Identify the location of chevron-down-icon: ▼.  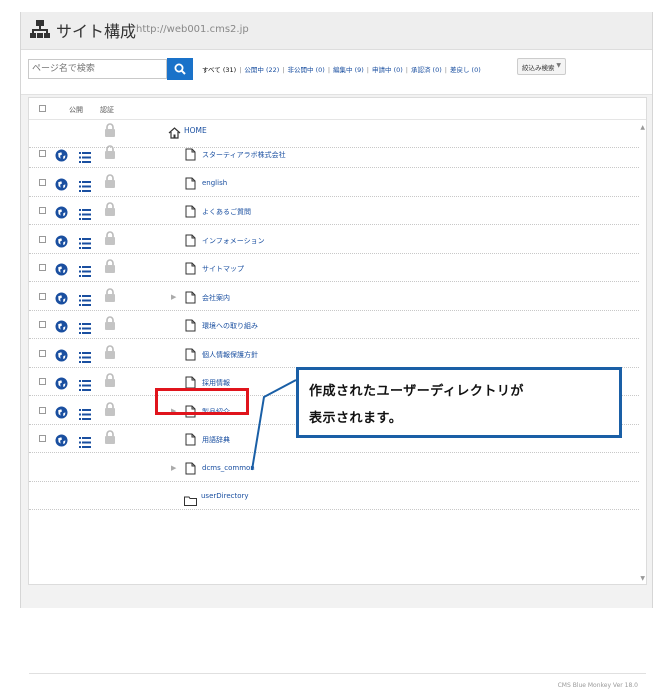
(558, 65).